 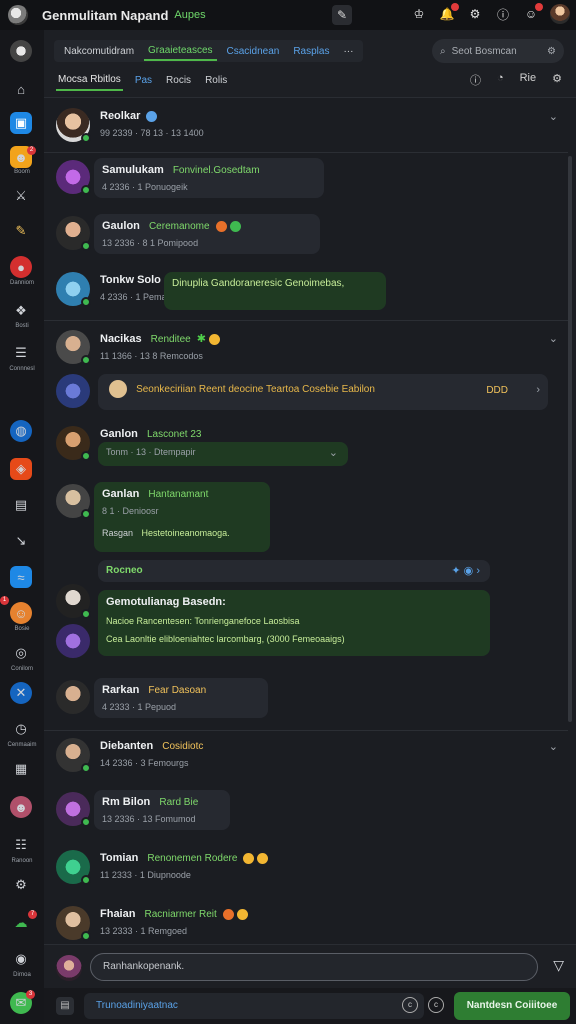 What do you see at coordinates (253, 51) in the screenshot?
I see `tab-3: Csacidnean` at bounding box center [253, 51].